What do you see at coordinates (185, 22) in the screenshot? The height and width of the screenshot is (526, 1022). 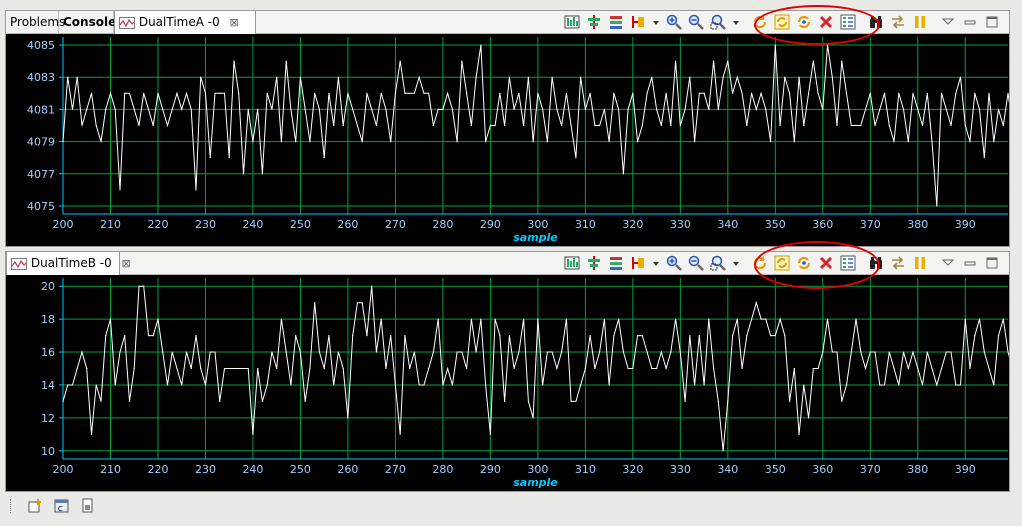 I see `tab-dualtime-a: DualTimeA -0 ⊠` at bounding box center [185, 22].